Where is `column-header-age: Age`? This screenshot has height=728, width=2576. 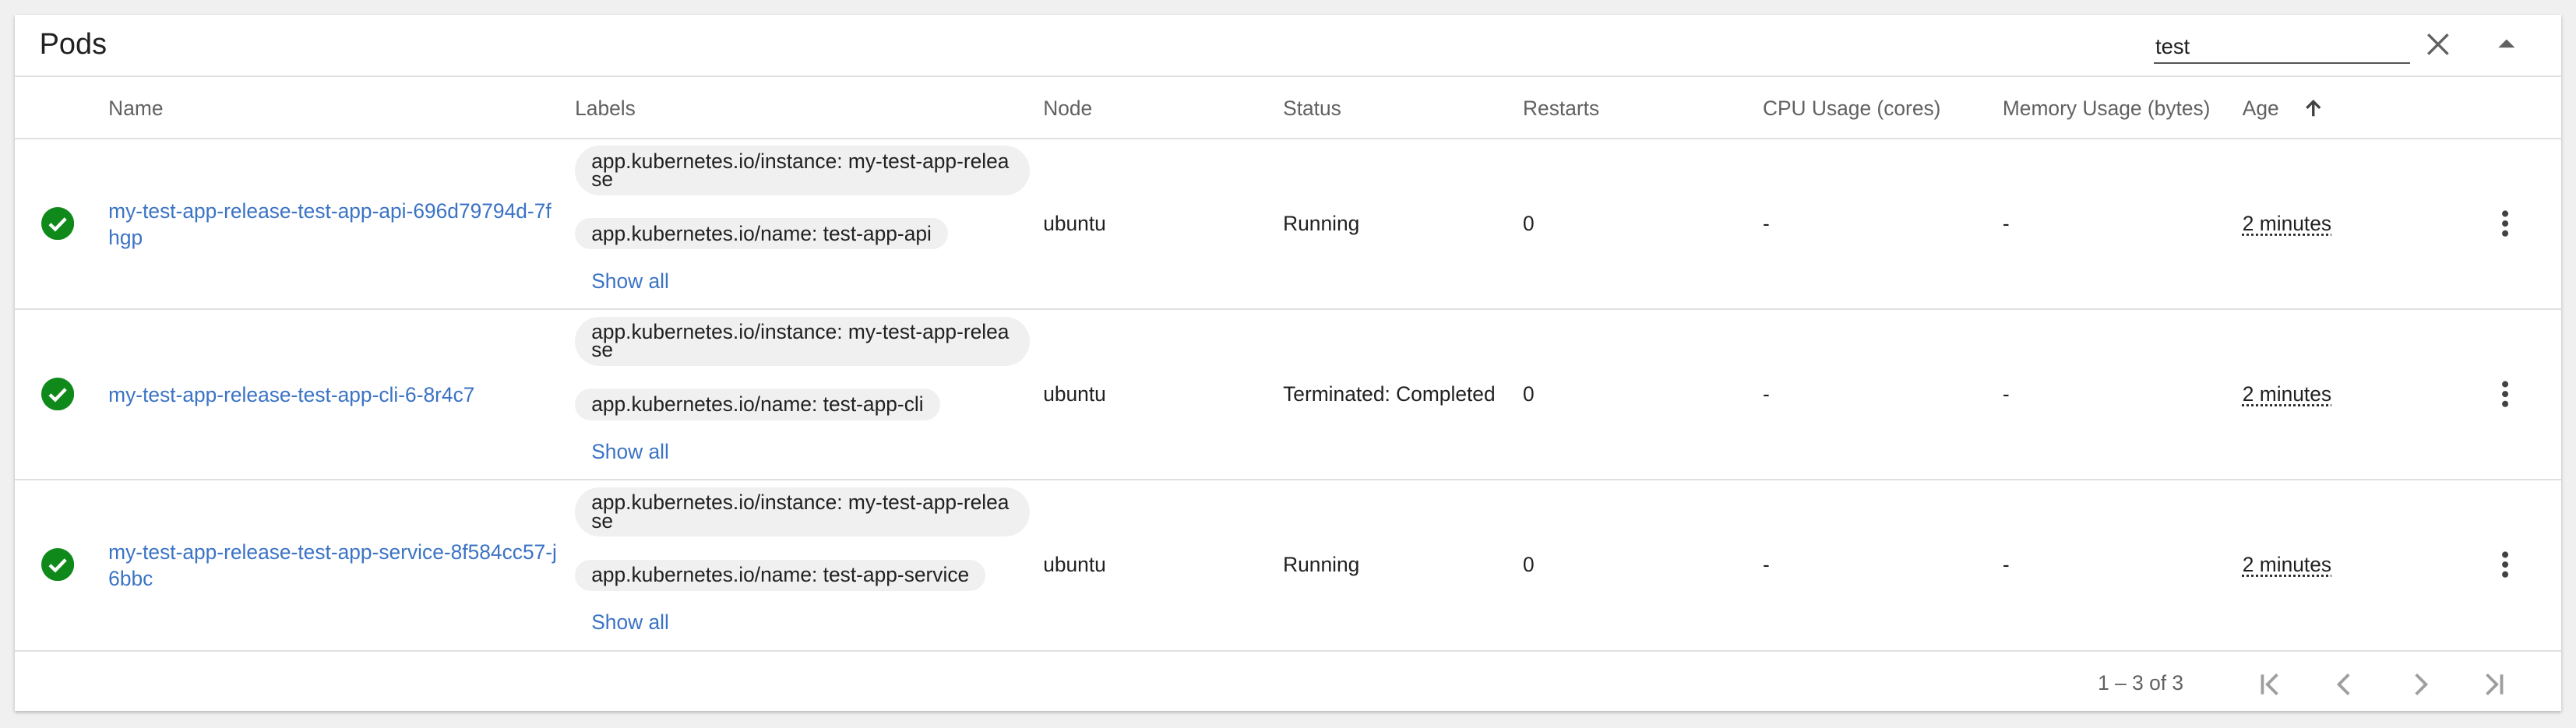
column-header-age: Age is located at coordinates (2261, 109).